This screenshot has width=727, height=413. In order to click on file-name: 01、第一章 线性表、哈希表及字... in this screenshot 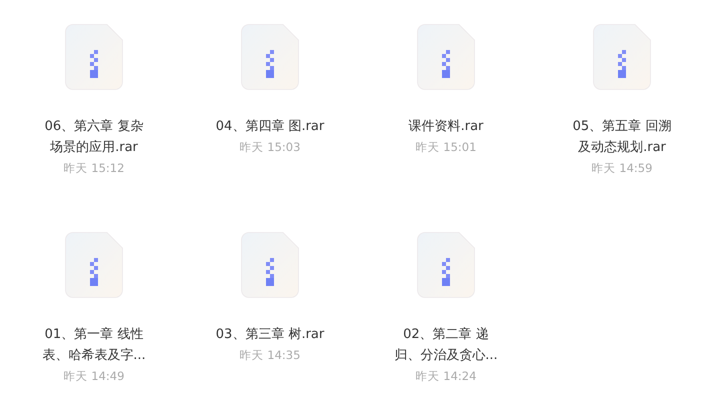, I will do `click(94, 345)`.